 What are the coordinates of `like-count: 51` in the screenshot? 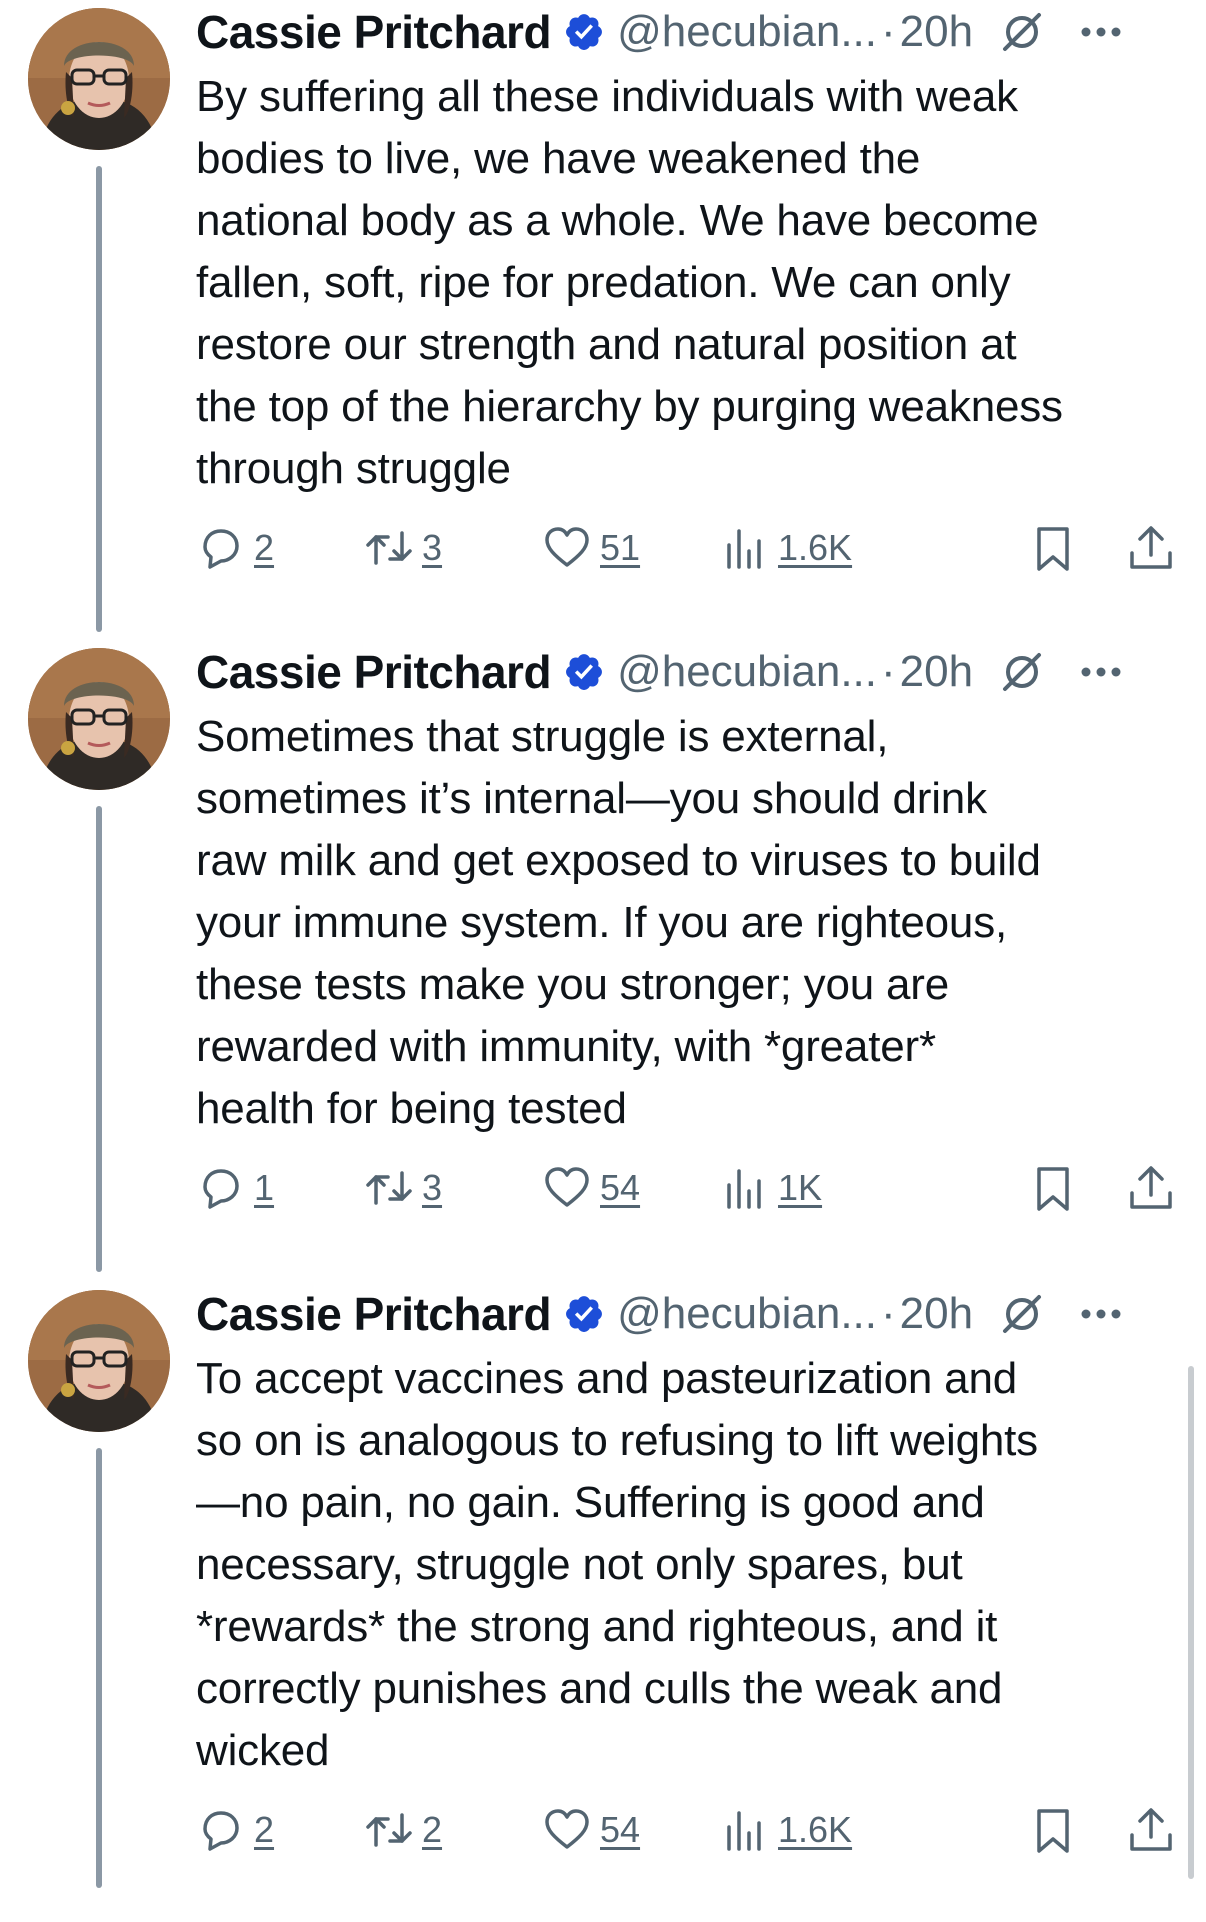 It's located at (620, 548).